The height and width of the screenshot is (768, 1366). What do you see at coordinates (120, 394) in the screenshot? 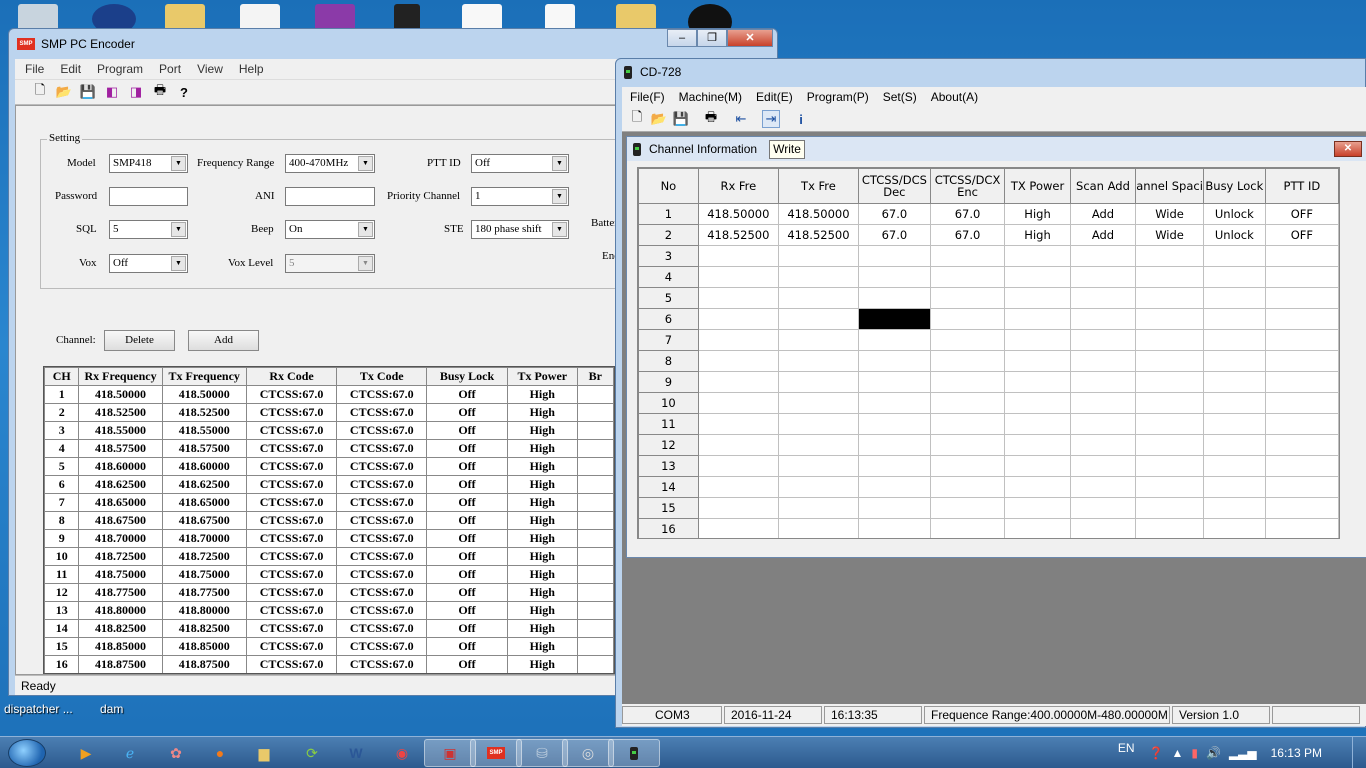
I see `table-cell: 418.50000` at bounding box center [120, 394].